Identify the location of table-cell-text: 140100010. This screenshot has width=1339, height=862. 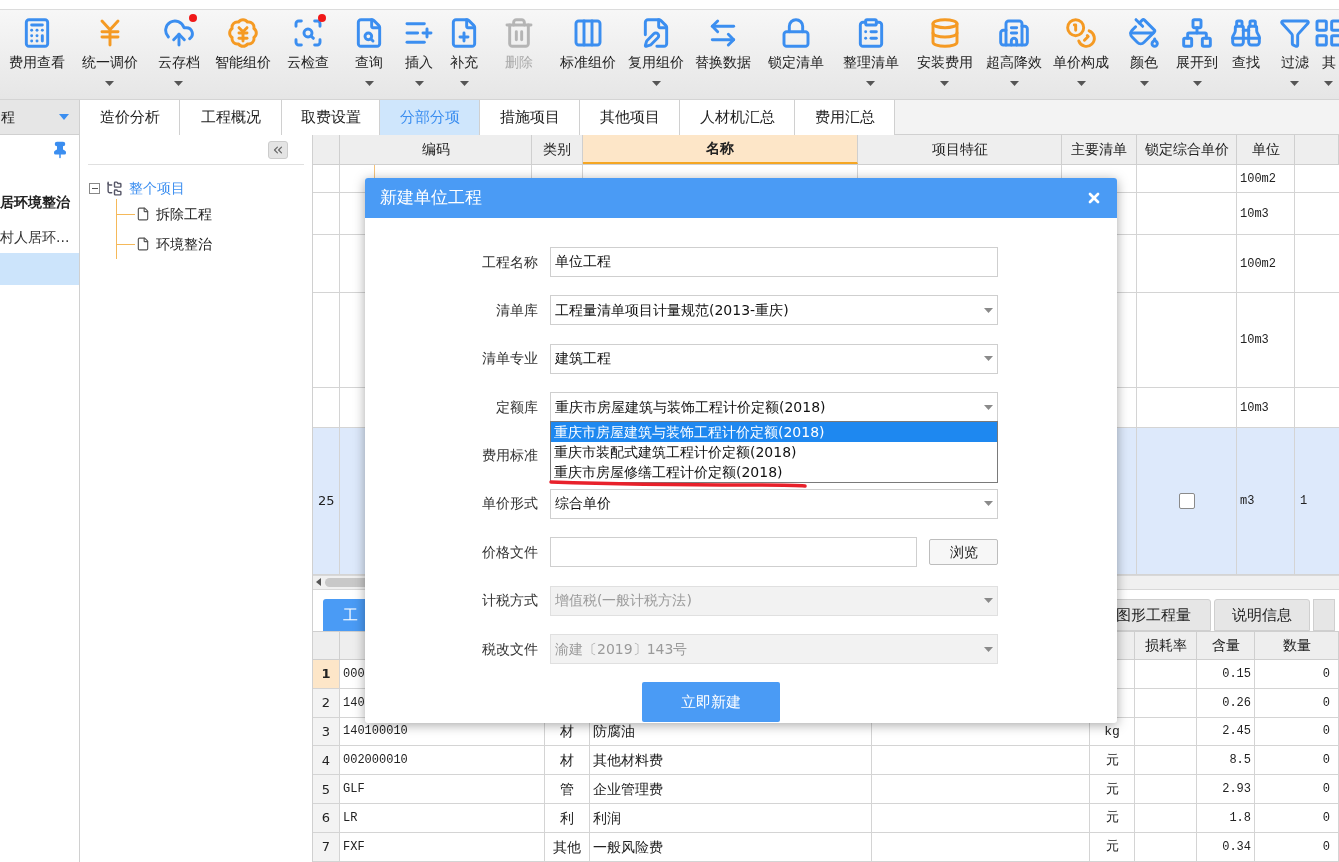
(375, 732).